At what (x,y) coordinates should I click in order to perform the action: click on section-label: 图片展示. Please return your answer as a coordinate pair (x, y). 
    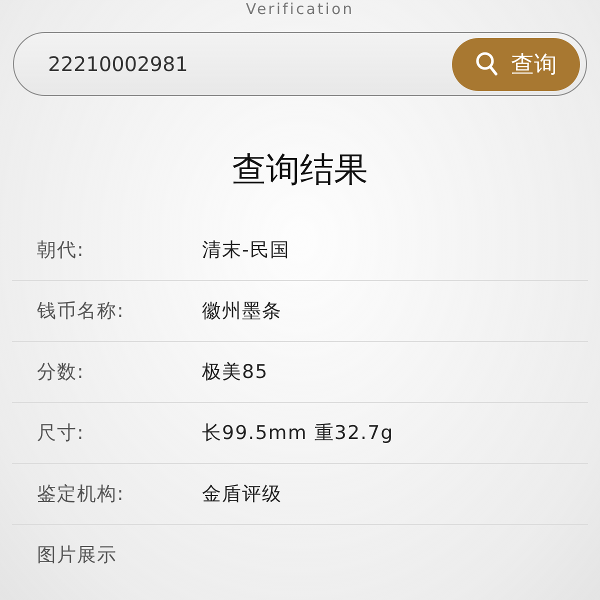
    Looking at the image, I should click on (77, 555).